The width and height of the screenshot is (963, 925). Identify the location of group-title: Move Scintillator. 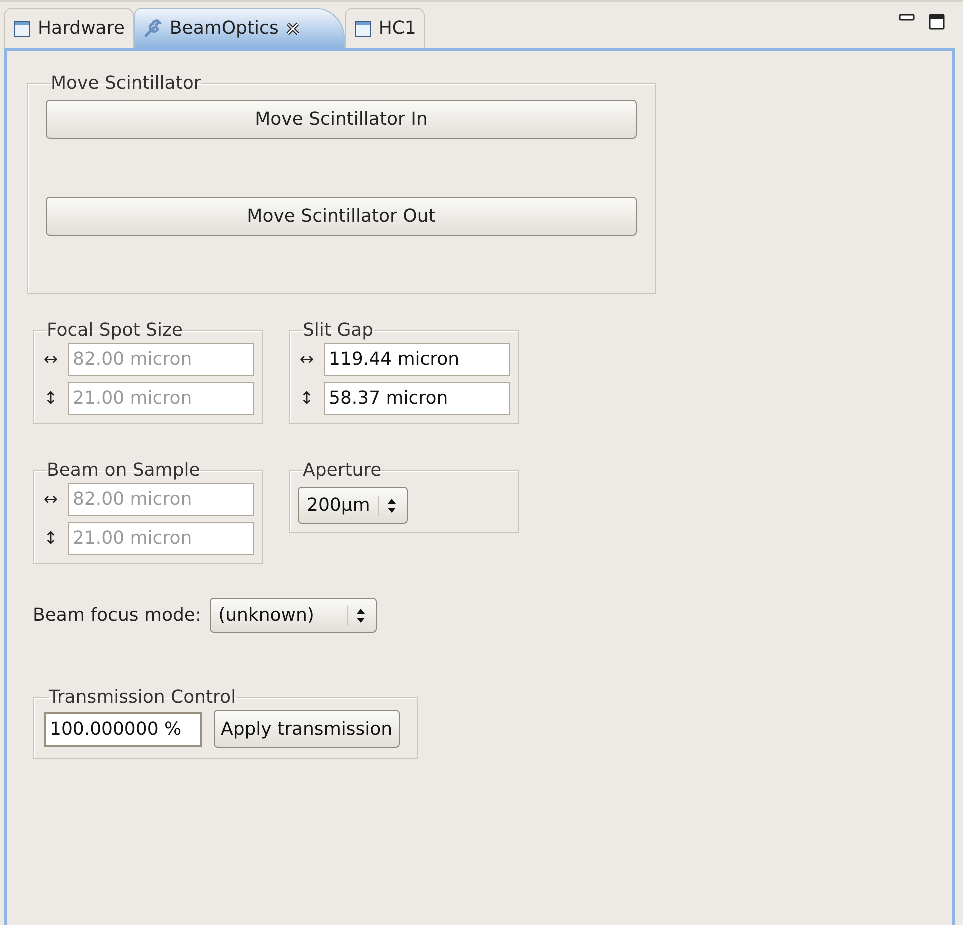
(126, 83).